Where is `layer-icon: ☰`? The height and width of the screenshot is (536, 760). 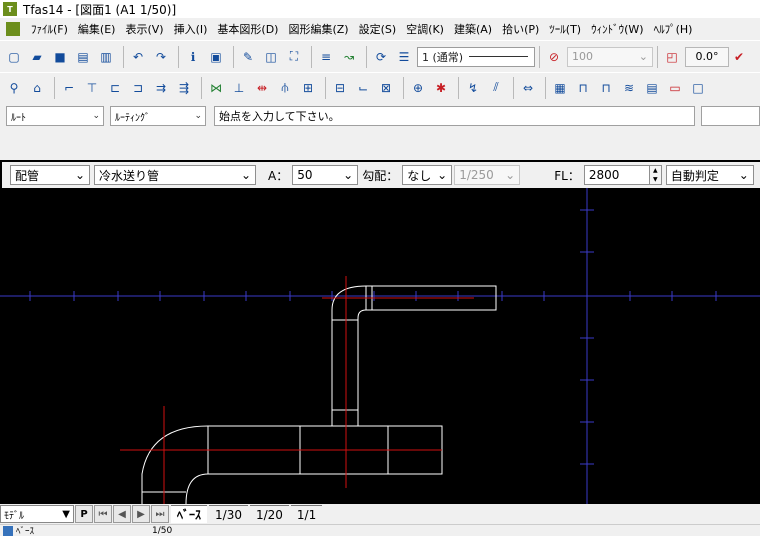 layer-icon: ☰ is located at coordinates (404, 57).